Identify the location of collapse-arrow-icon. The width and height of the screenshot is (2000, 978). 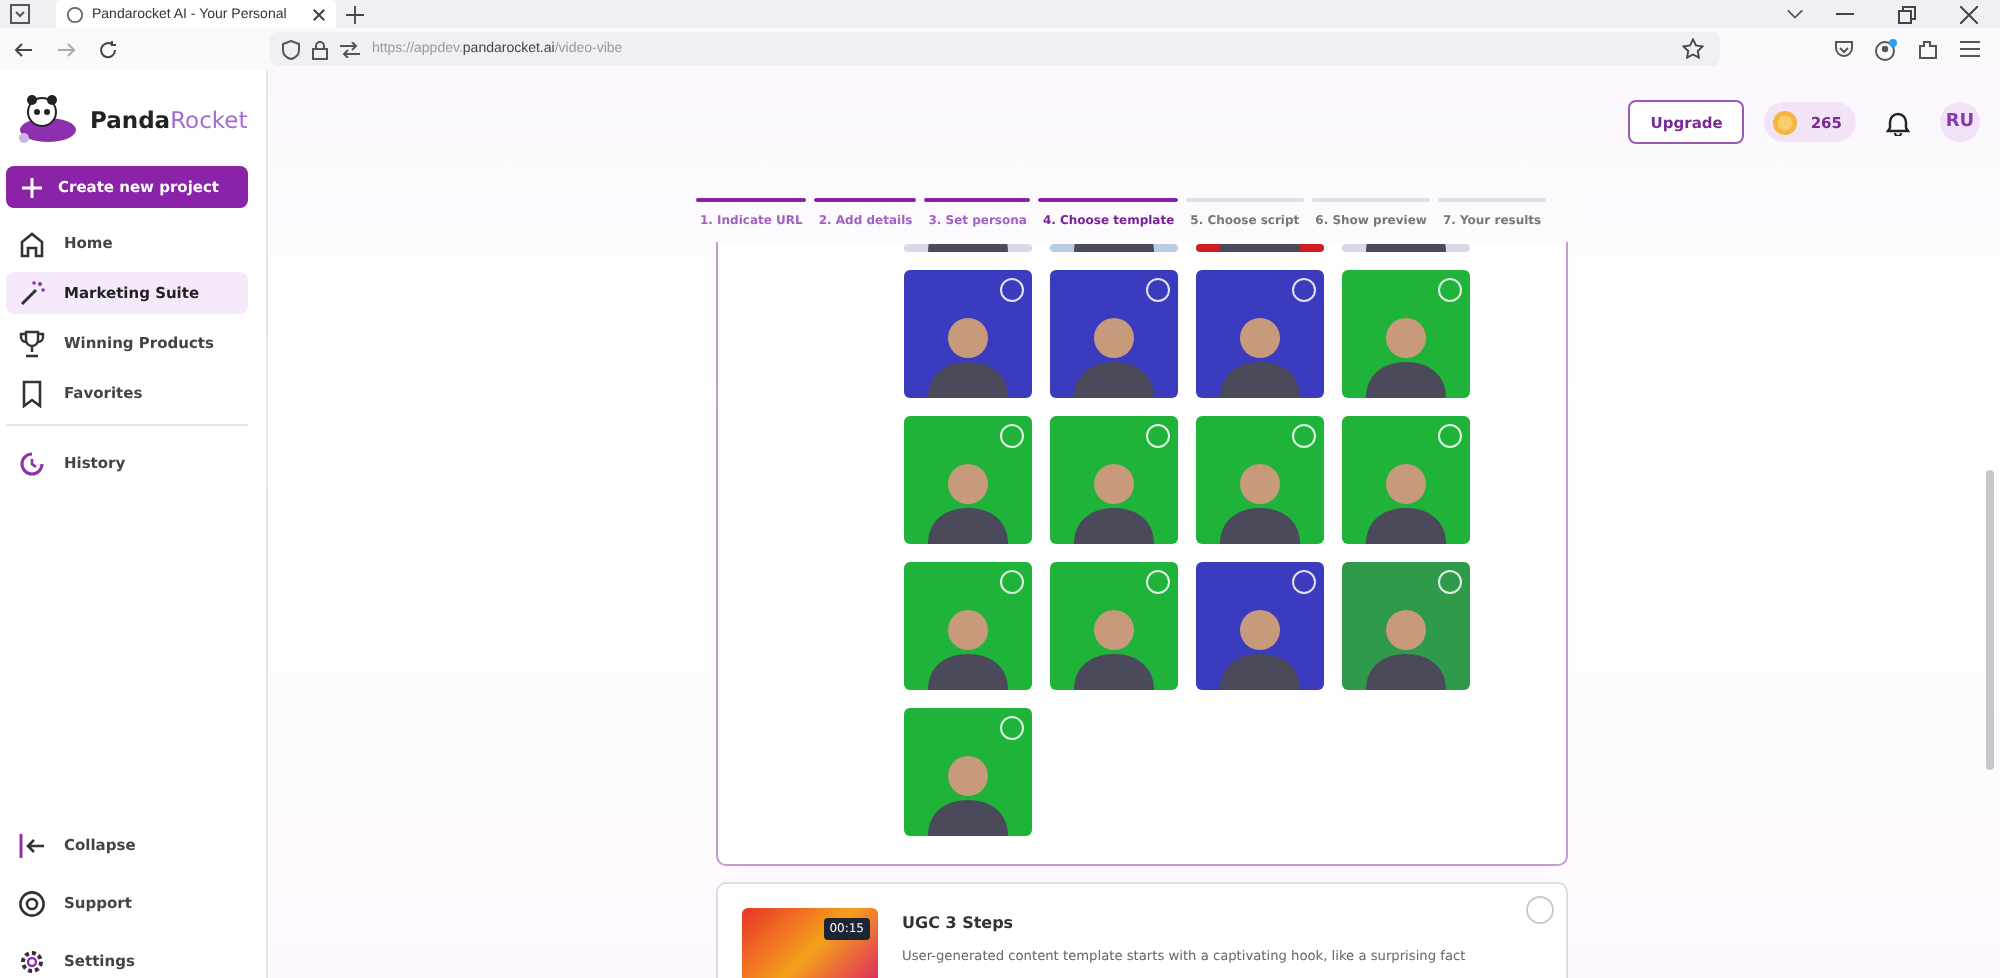
(32, 845).